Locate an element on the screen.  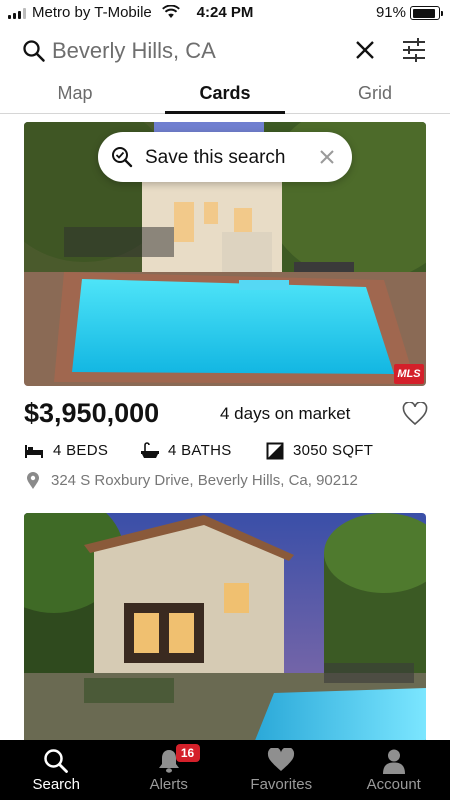
battery-percent: 91% is located at coordinates (390, 12).